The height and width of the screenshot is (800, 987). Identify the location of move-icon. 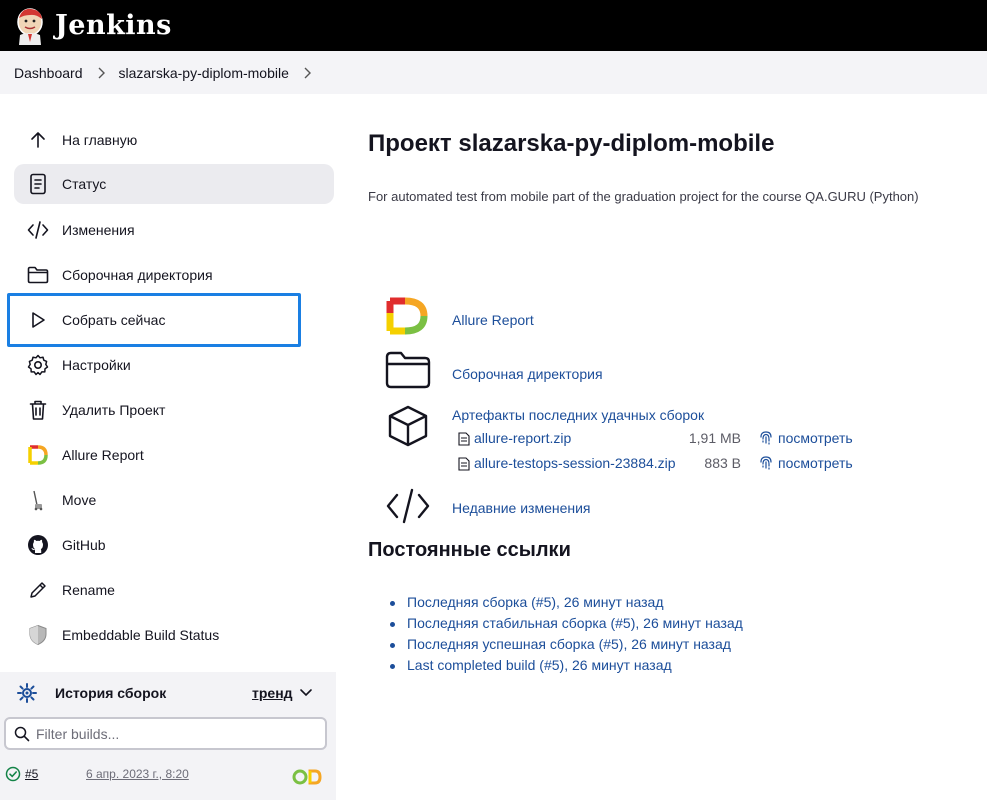
(38, 500).